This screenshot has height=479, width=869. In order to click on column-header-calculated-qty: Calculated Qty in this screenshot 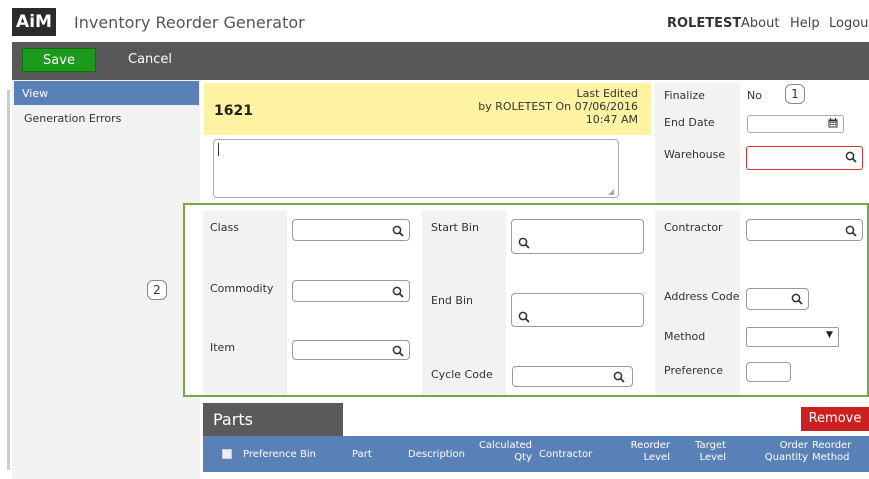, I will do `click(505, 452)`.